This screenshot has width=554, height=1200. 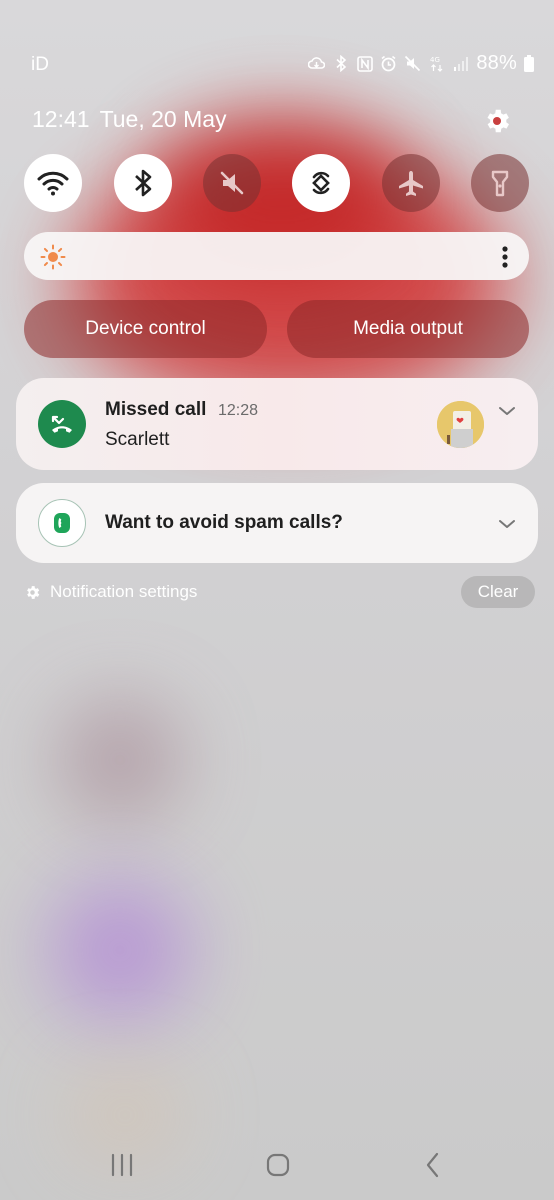 I want to click on more-options-icon, so click(x=505, y=257).